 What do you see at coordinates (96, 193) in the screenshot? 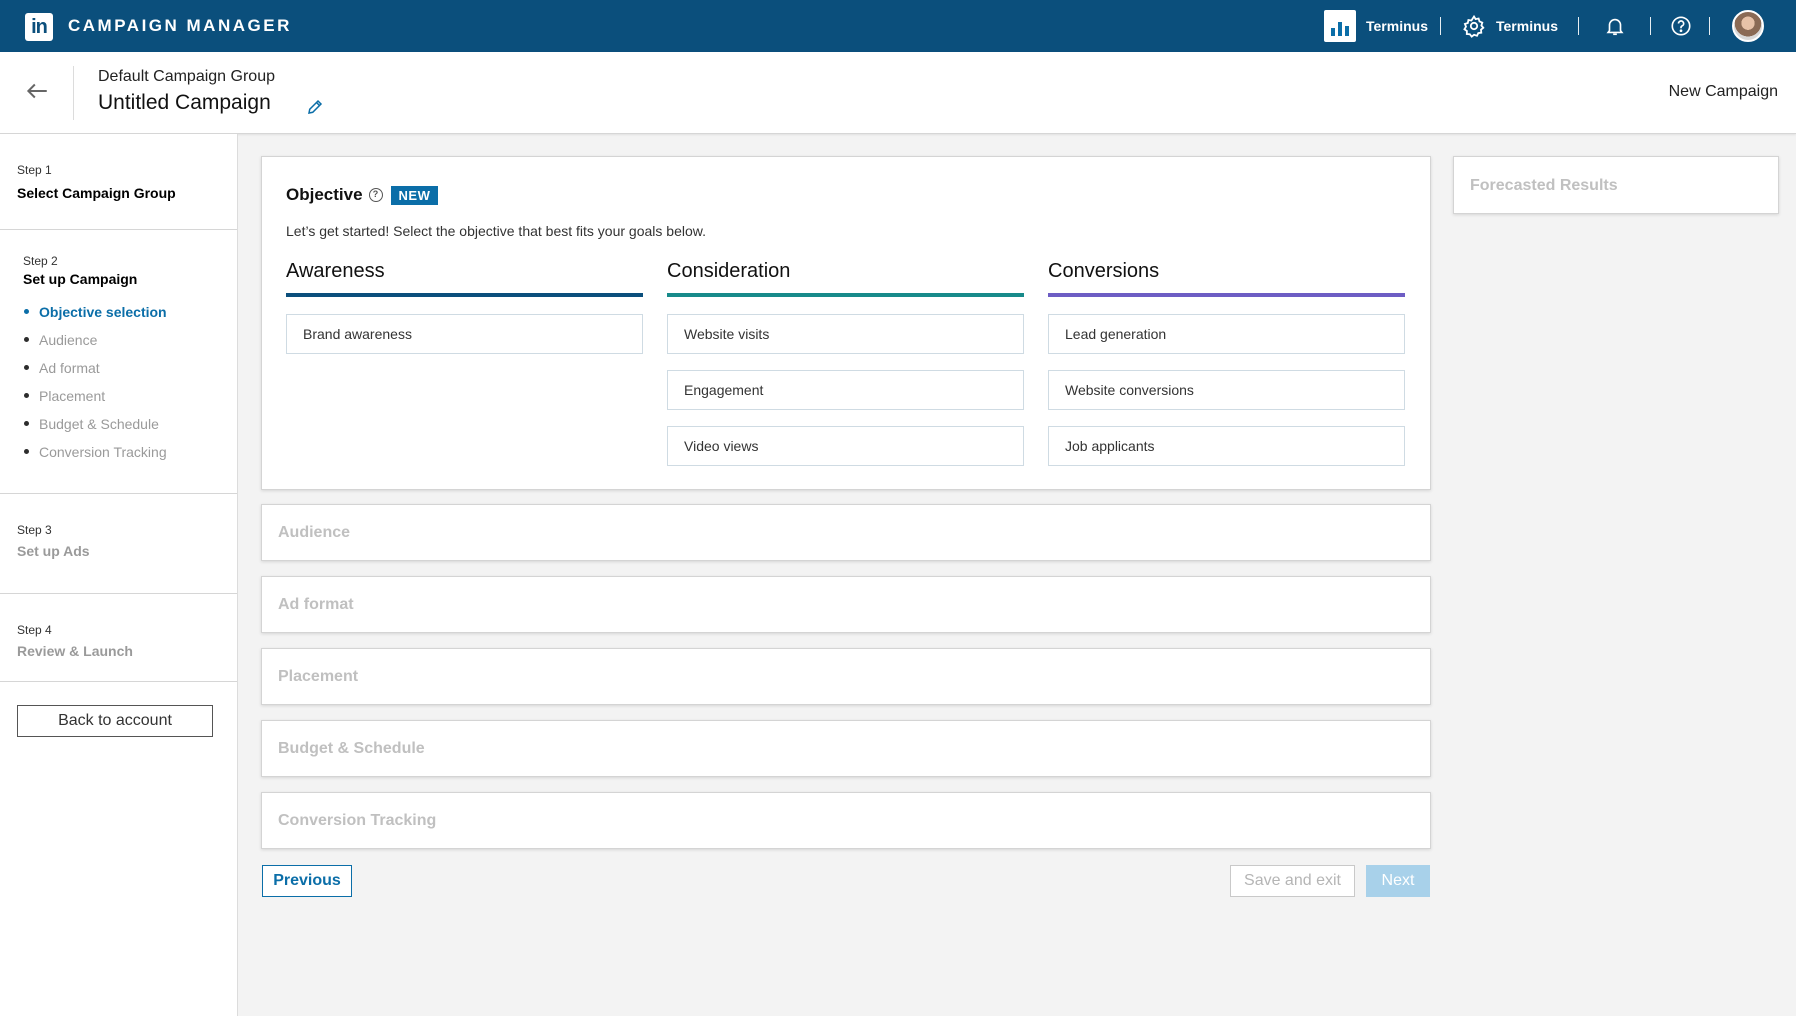
I see `step-title: Select Campaign Group` at bounding box center [96, 193].